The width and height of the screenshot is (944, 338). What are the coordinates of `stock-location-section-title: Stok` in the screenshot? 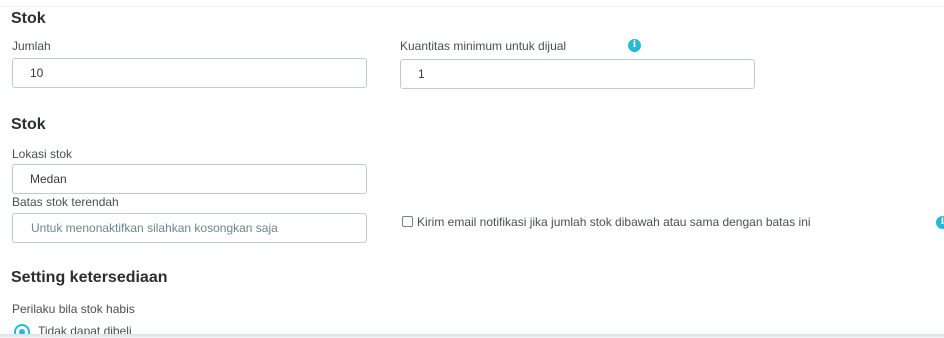 It's located at (28, 124).